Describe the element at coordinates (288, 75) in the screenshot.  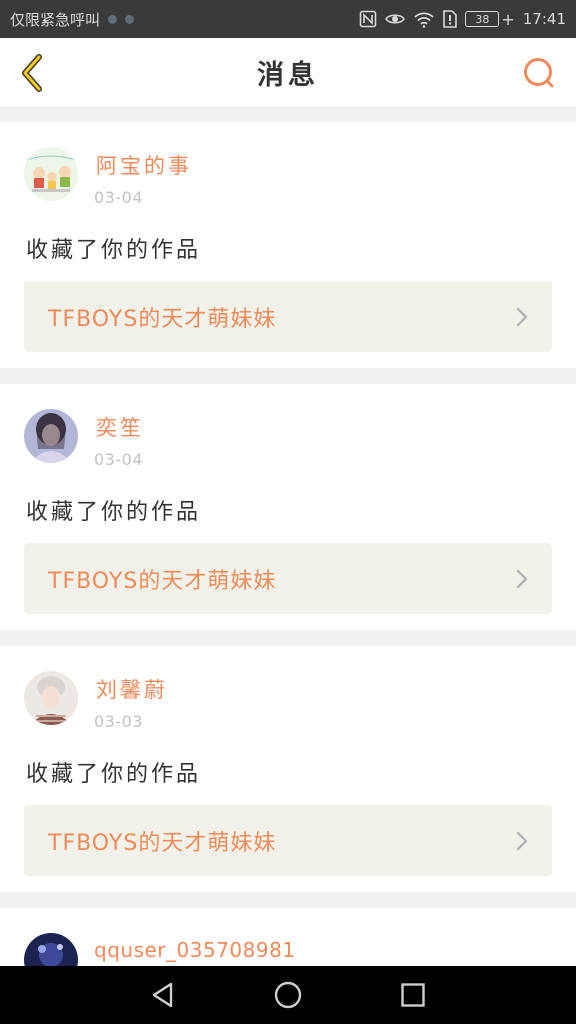
I see `page-title: 消息` at that location.